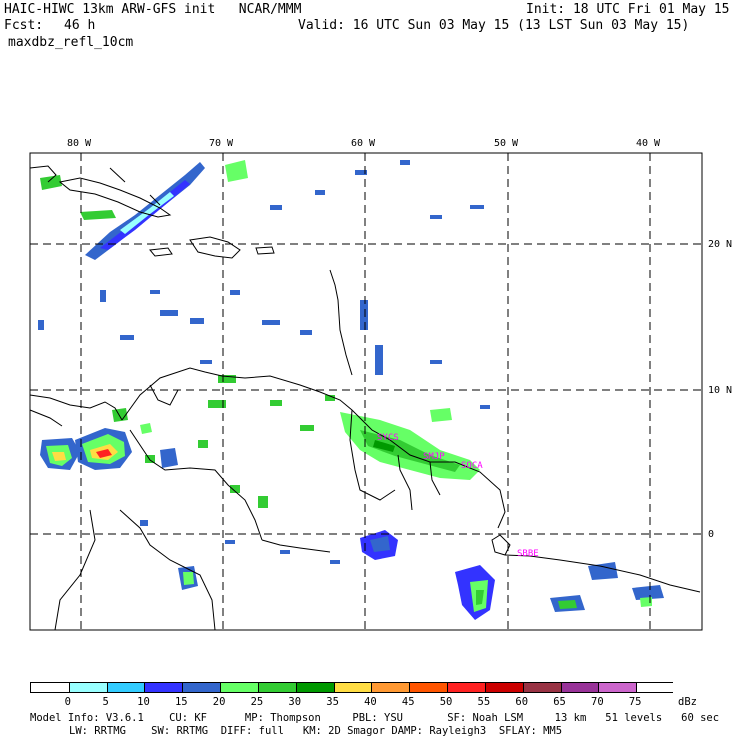 This screenshot has height=740, width=740. Describe the element at coordinates (711, 534) in the screenshot. I see `lat-label-0: 0` at that location.